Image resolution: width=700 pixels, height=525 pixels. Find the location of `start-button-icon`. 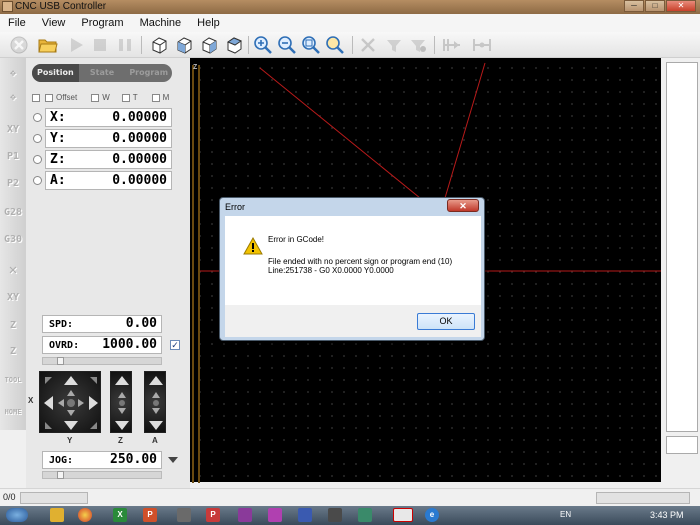

start-button-icon is located at coordinates (17, 515).